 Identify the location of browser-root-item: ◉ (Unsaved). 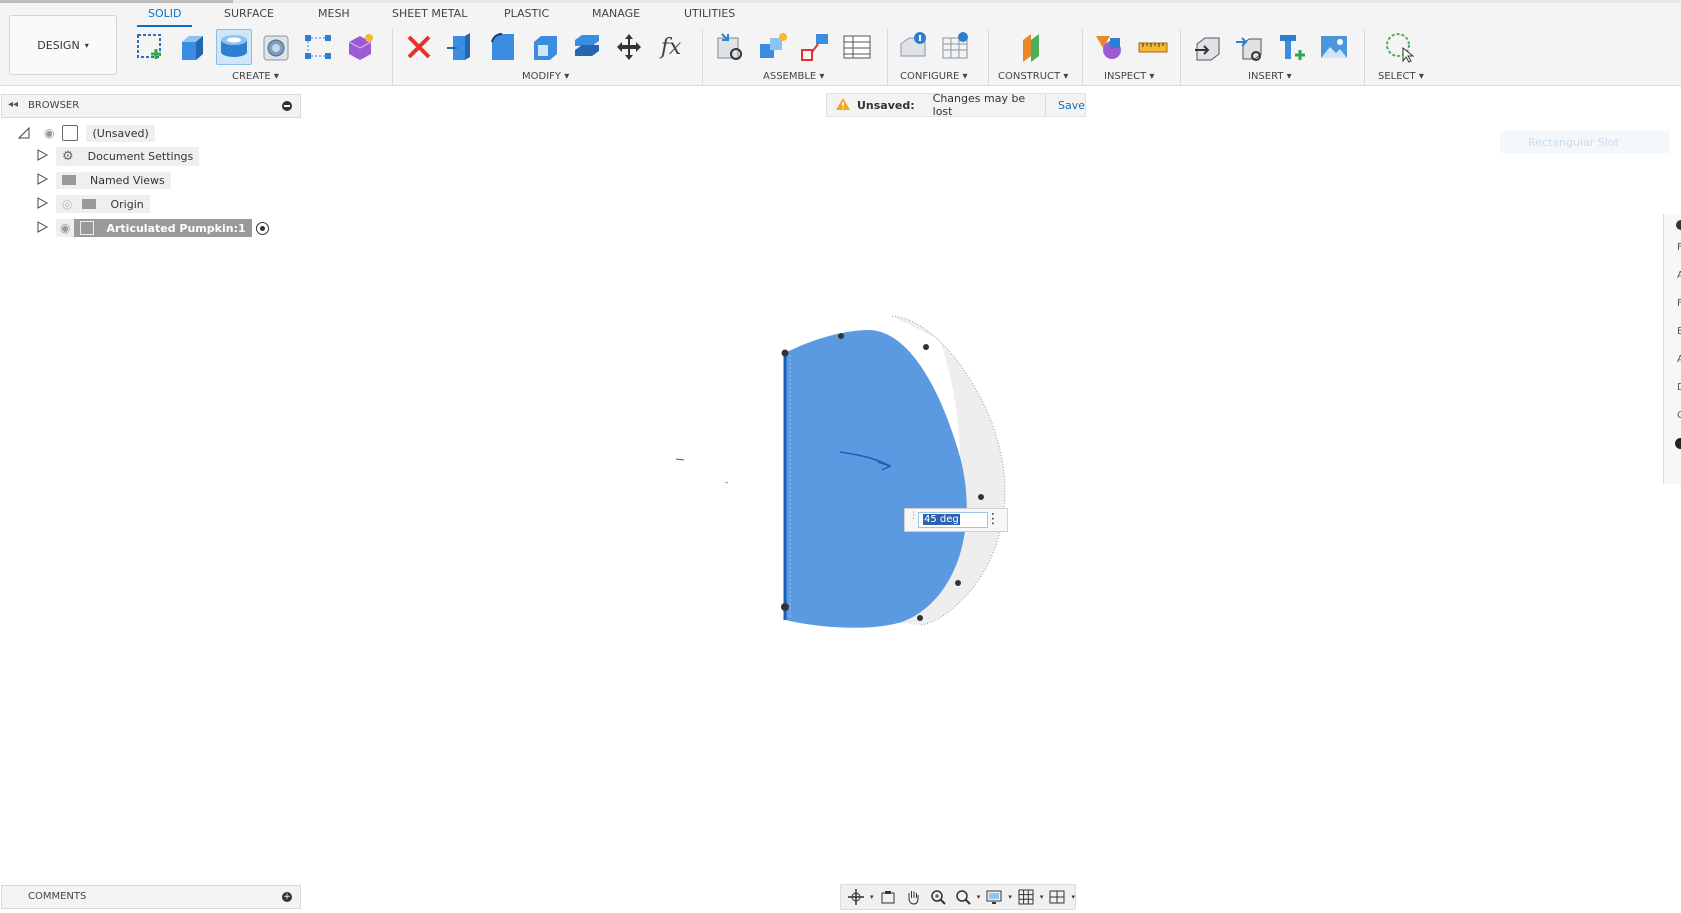
(86, 133).